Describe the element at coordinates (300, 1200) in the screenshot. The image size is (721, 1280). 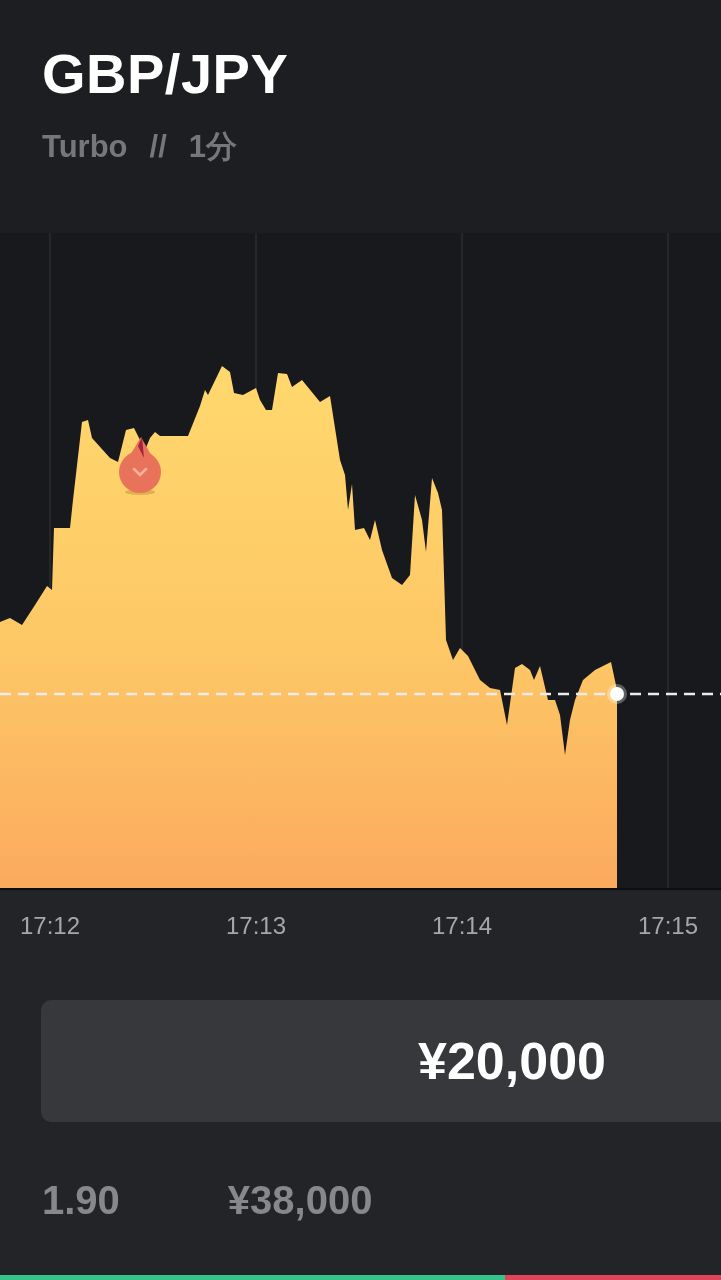
I see `payout-amount: ¥38,000` at that location.